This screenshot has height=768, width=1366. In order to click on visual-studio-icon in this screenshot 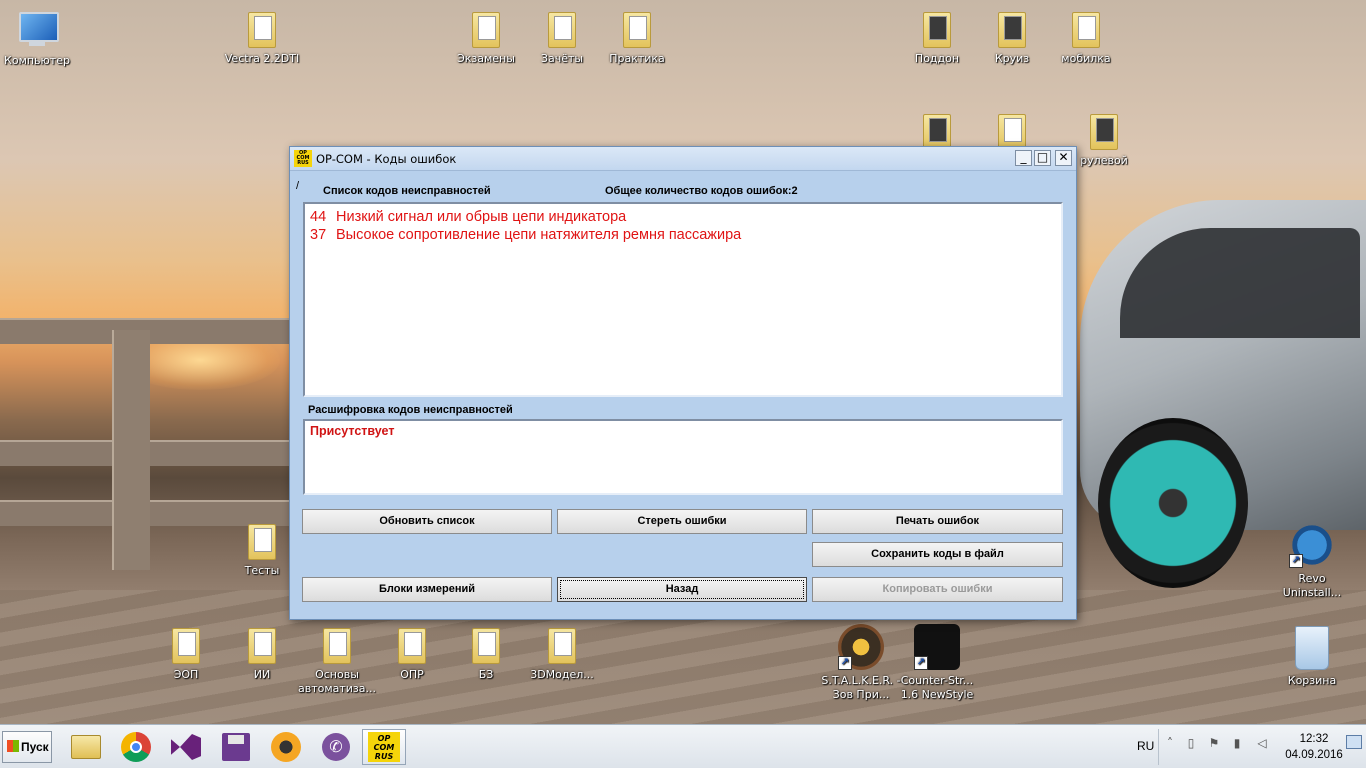, I will do `click(186, 747)`.